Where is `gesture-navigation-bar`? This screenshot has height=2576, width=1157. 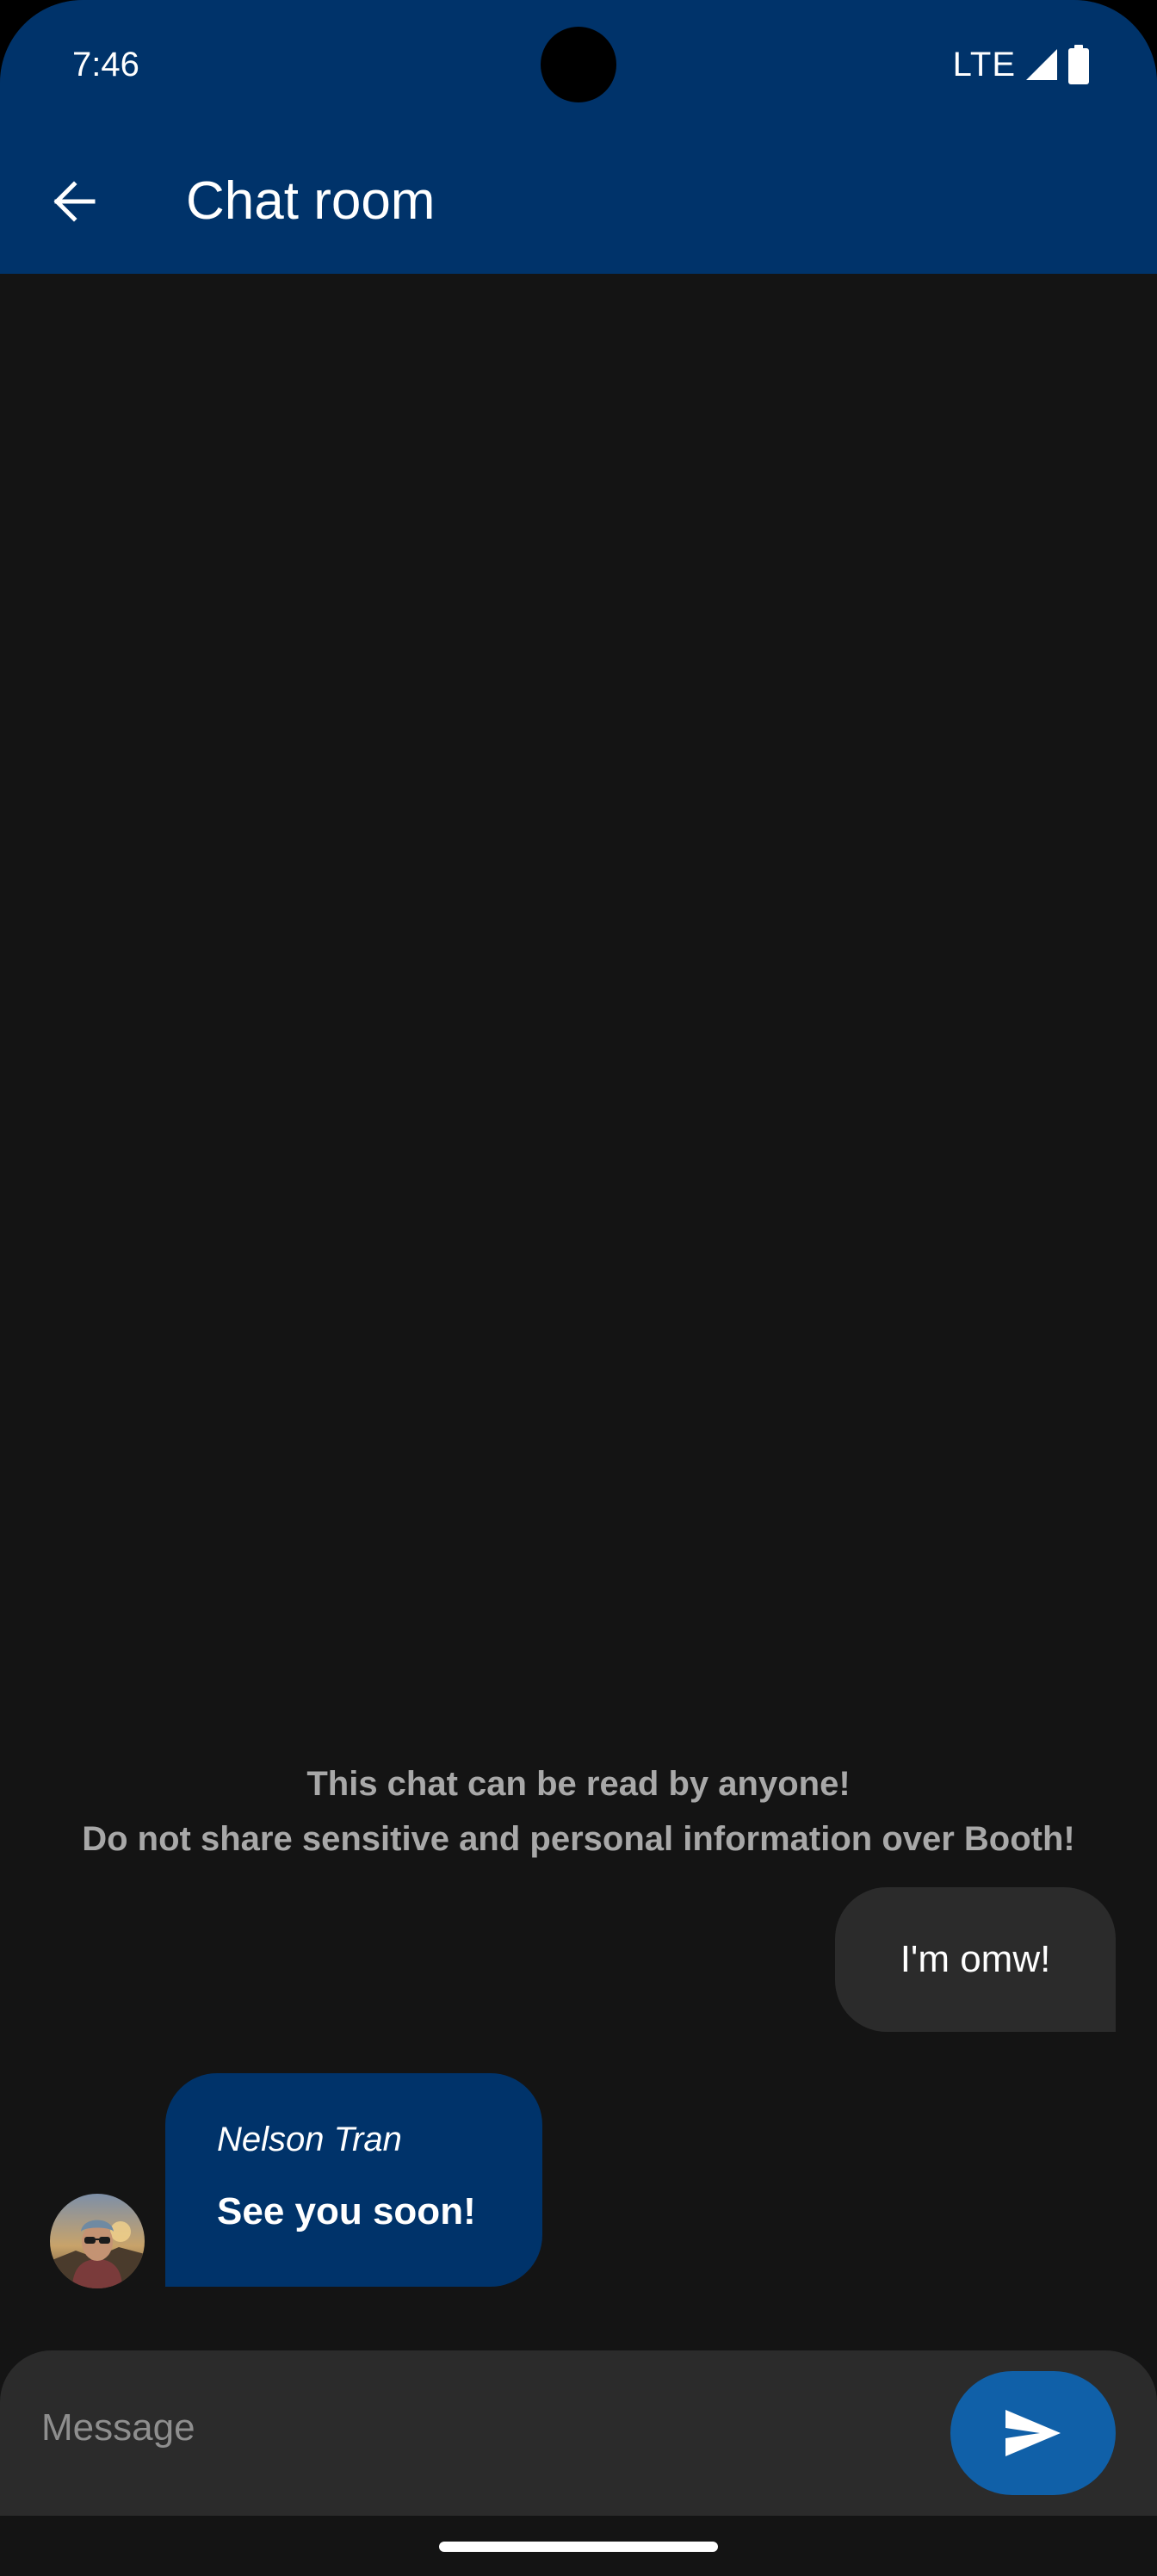
gesture-navigation-bar is located at coordinates (579, 2547).